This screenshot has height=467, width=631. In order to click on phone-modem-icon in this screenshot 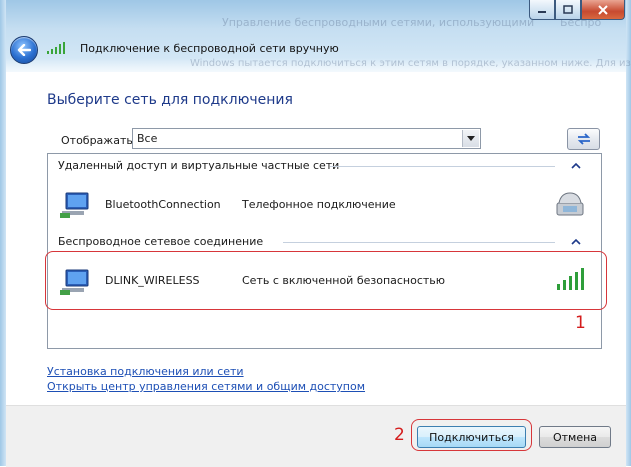, I will do `click(570, 204)`.